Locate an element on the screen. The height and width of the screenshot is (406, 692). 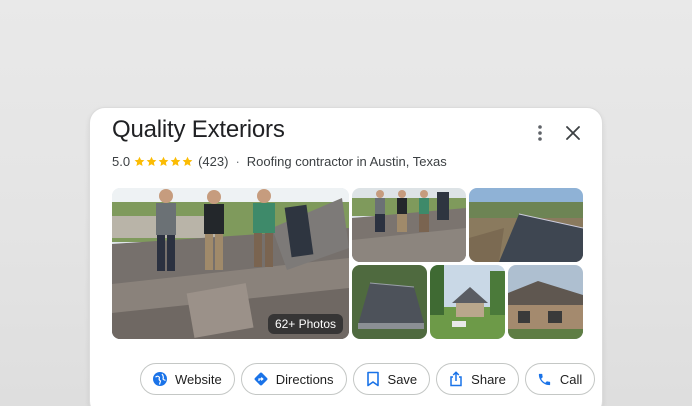
star-rating is located at coordinates (164, 161).